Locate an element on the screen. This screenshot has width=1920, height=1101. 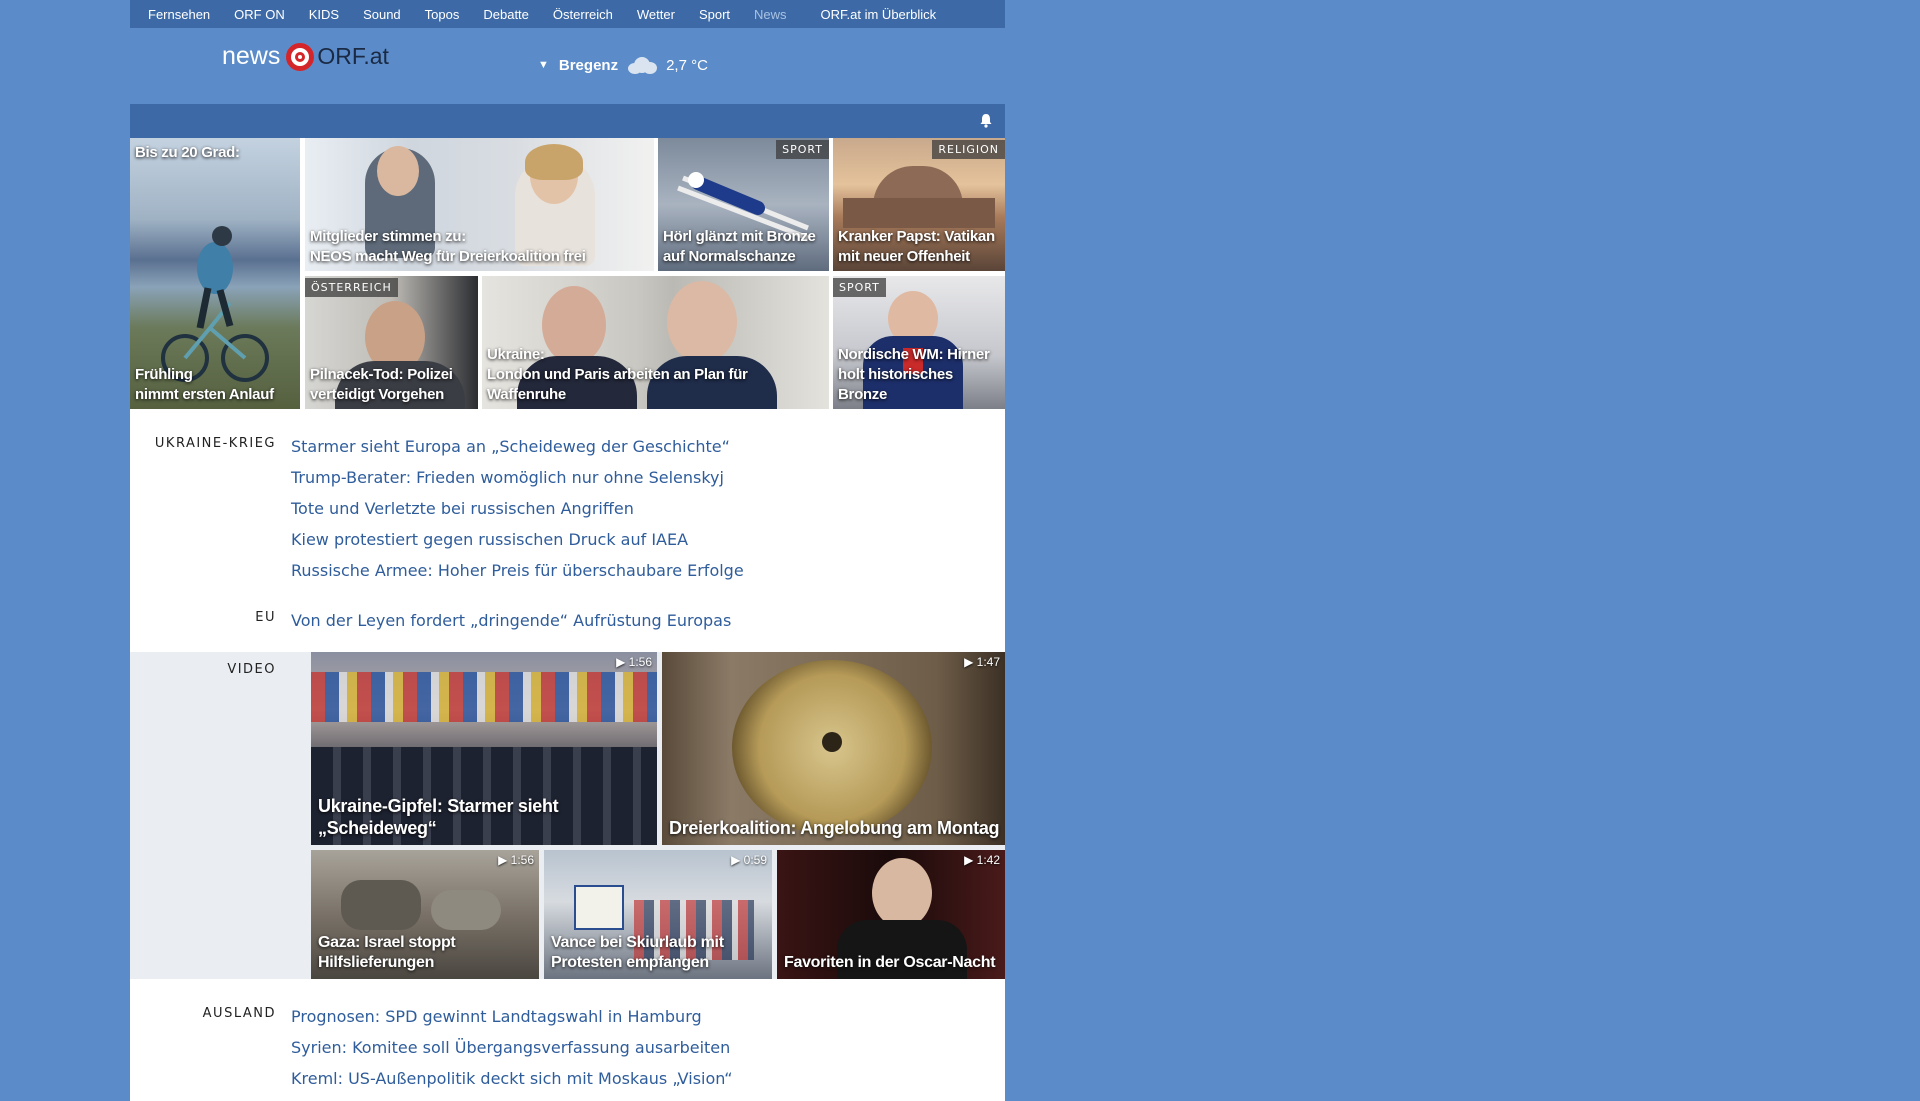
nav-item-news: News is located at coordinates (770, 14).